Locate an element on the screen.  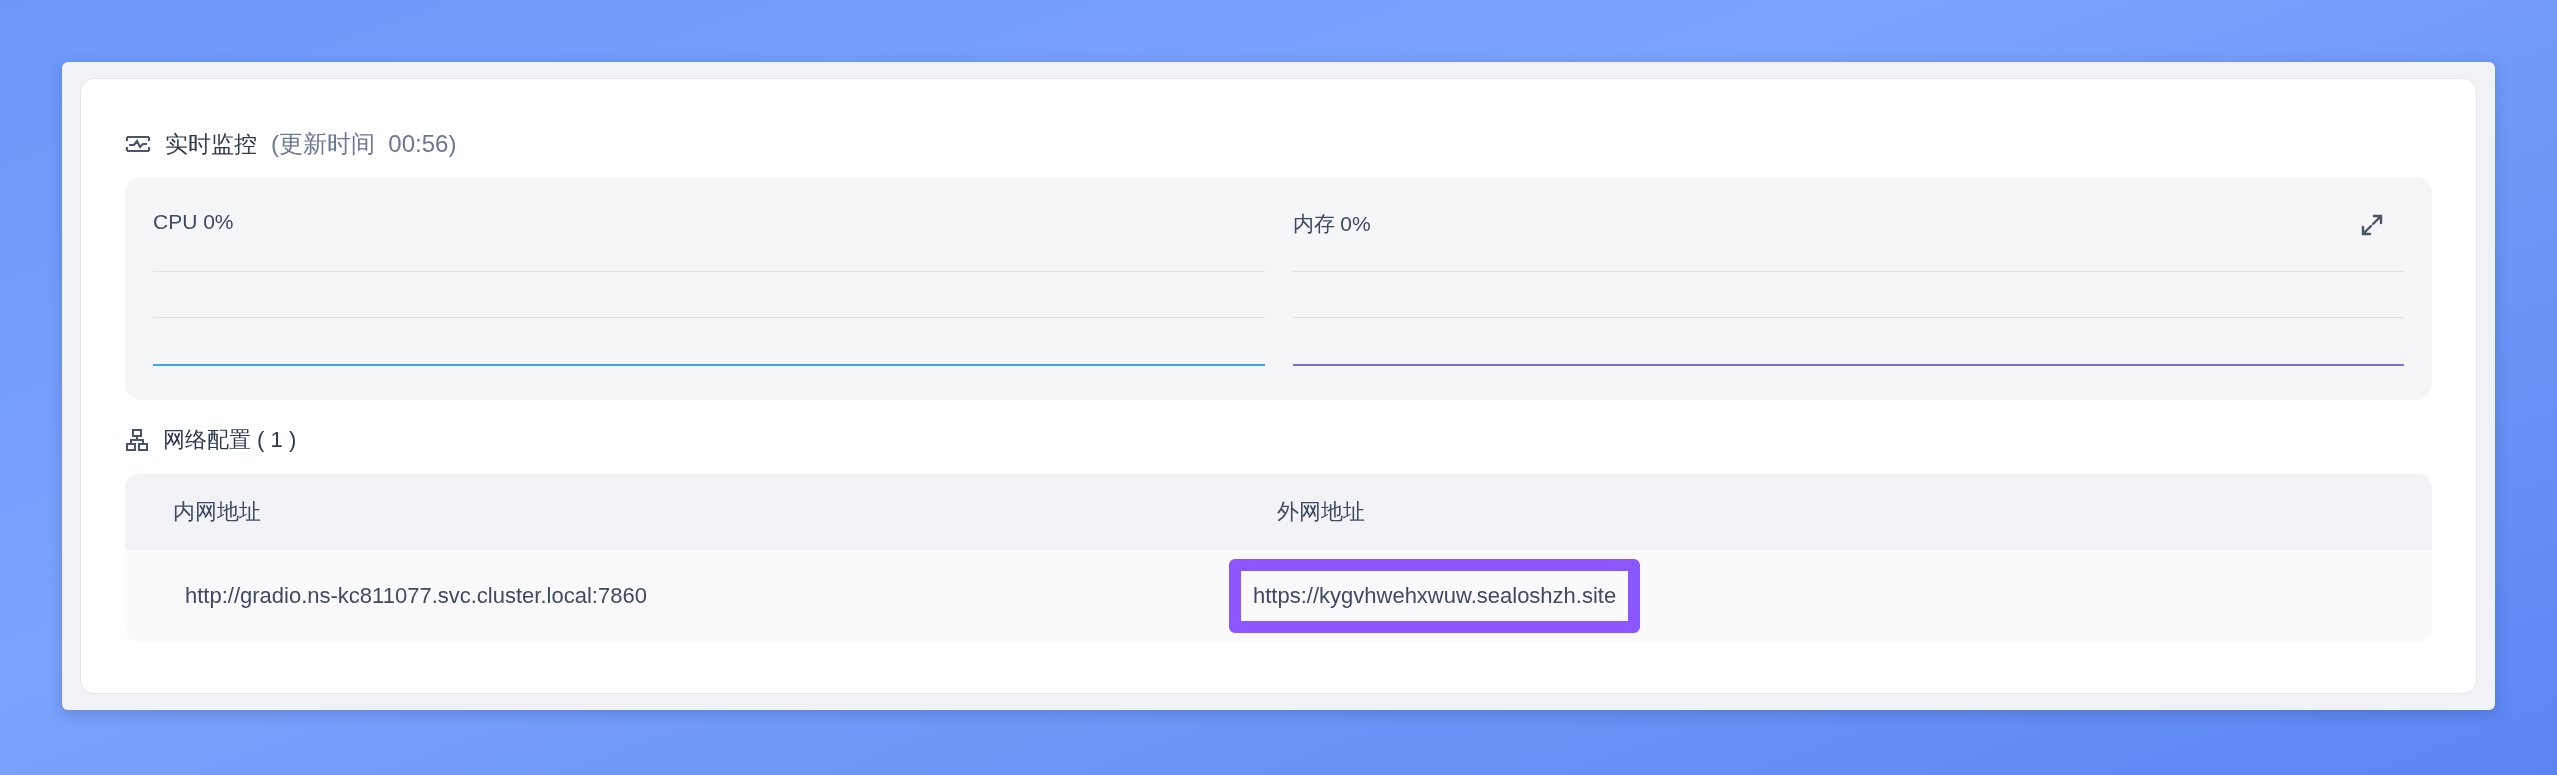
column-header: 外网地址 is located at coordinates (1830, 512).